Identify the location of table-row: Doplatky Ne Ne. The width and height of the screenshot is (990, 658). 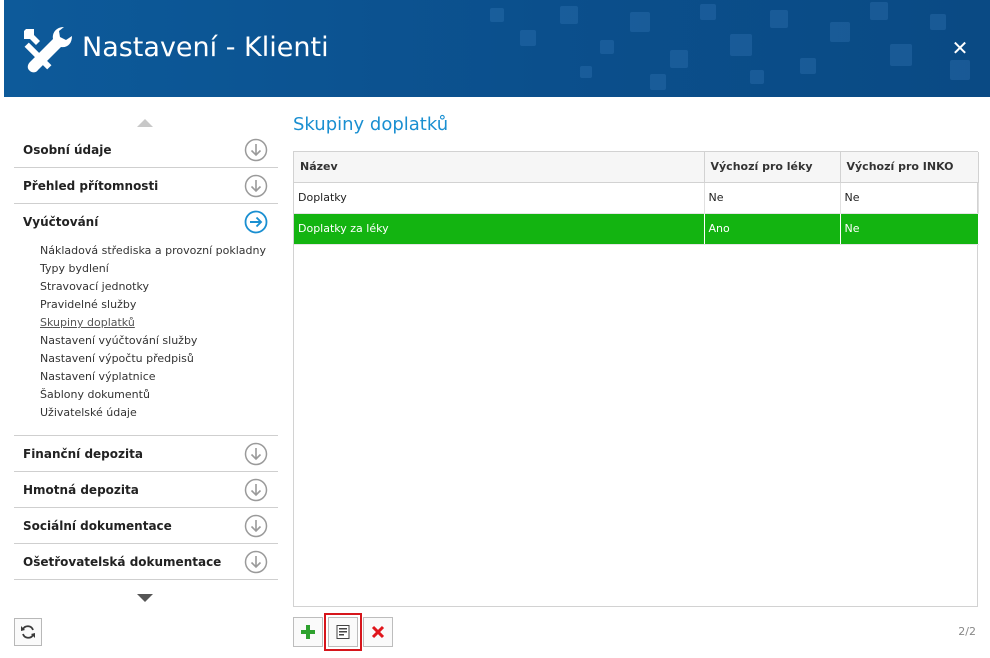
(636, 198).